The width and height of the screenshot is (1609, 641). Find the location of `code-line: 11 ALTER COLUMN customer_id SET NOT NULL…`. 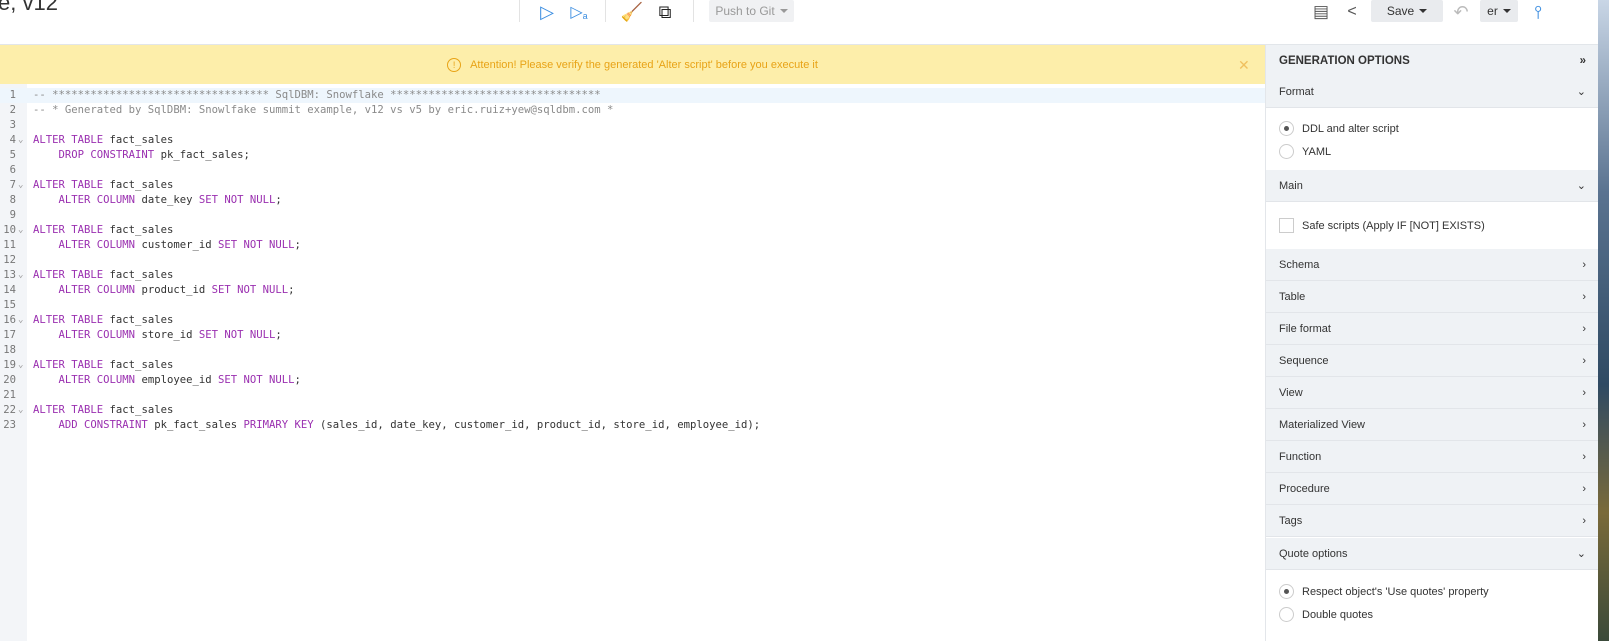

code-line: 11 ALTER COLUMN customer_id SET NOT NULL… is located at coordinates (632, 245).